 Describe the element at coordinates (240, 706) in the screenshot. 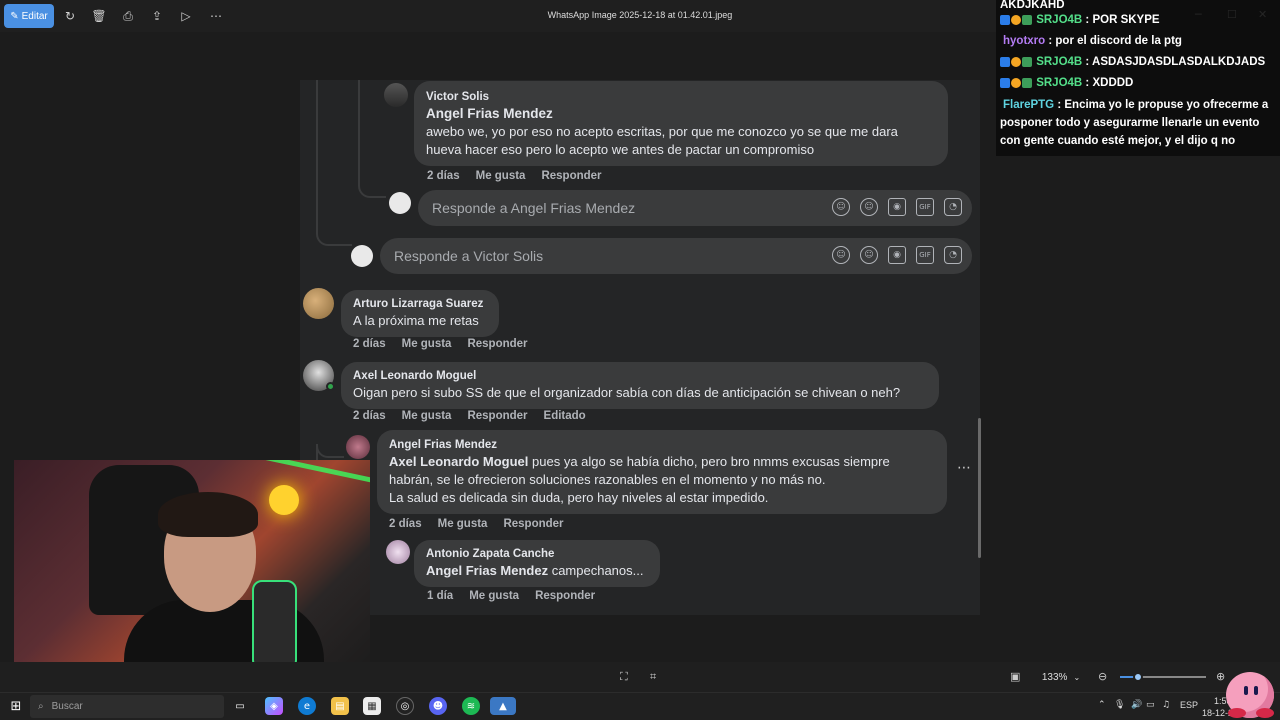

I see `task-view-icon: ▭` at that location.